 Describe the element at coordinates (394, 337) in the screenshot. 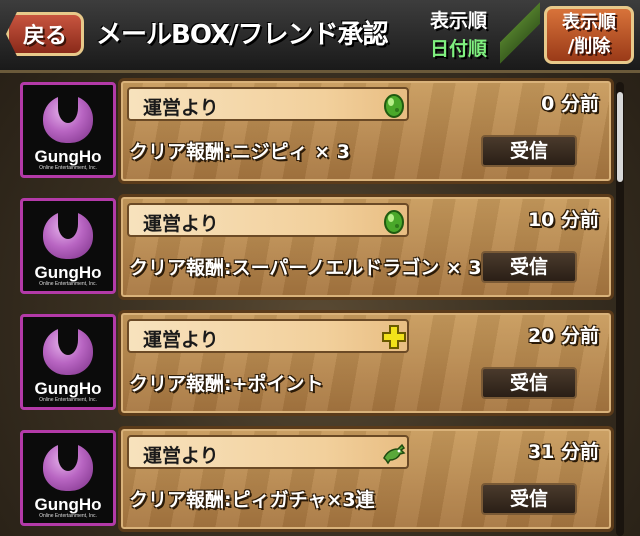

I see `plus-icon` at that location.